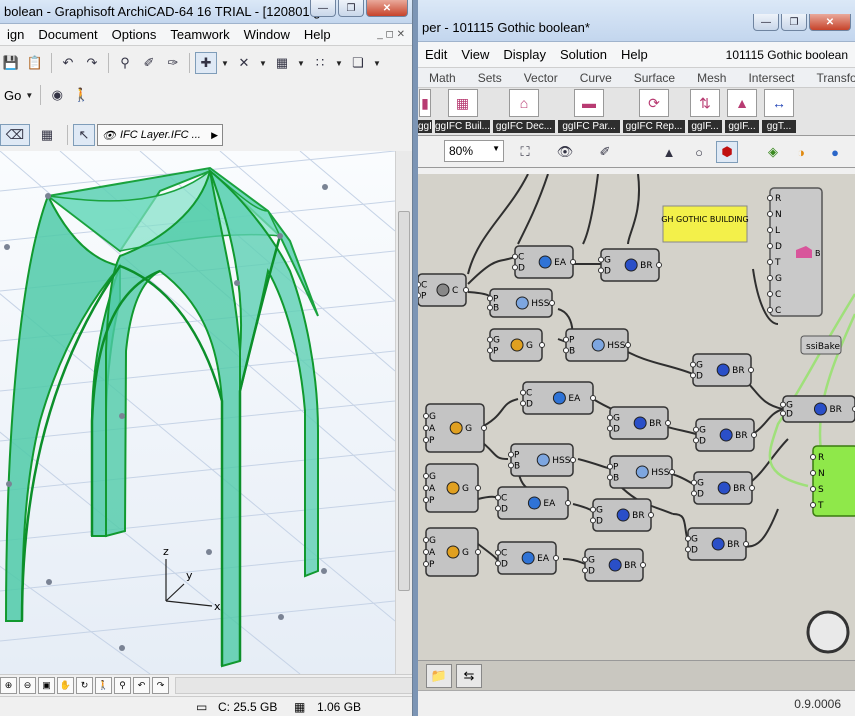 Image resolution: width=855 pixels, height=716 pixels. I want to click on tab-curve: Curve, so click(596, 78).